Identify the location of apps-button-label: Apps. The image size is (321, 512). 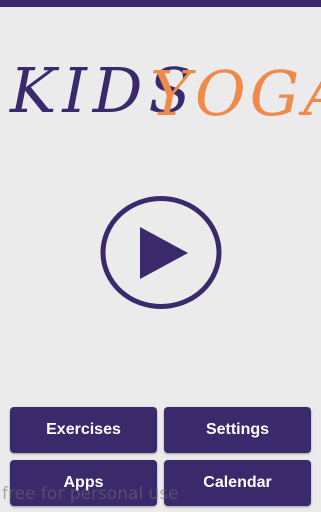
(83, 482).